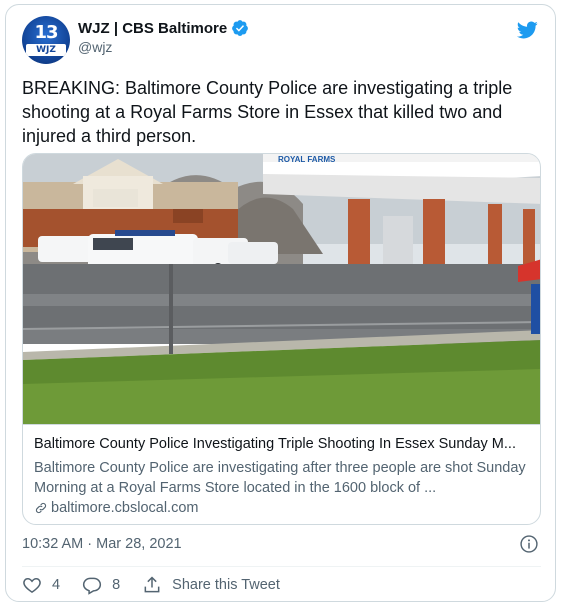 The width and height of the screenshot is (561, 607). What do you see at coordinates (529, 544) in the screenshot?
I see `info-icon` at bounding box center [529, 544].